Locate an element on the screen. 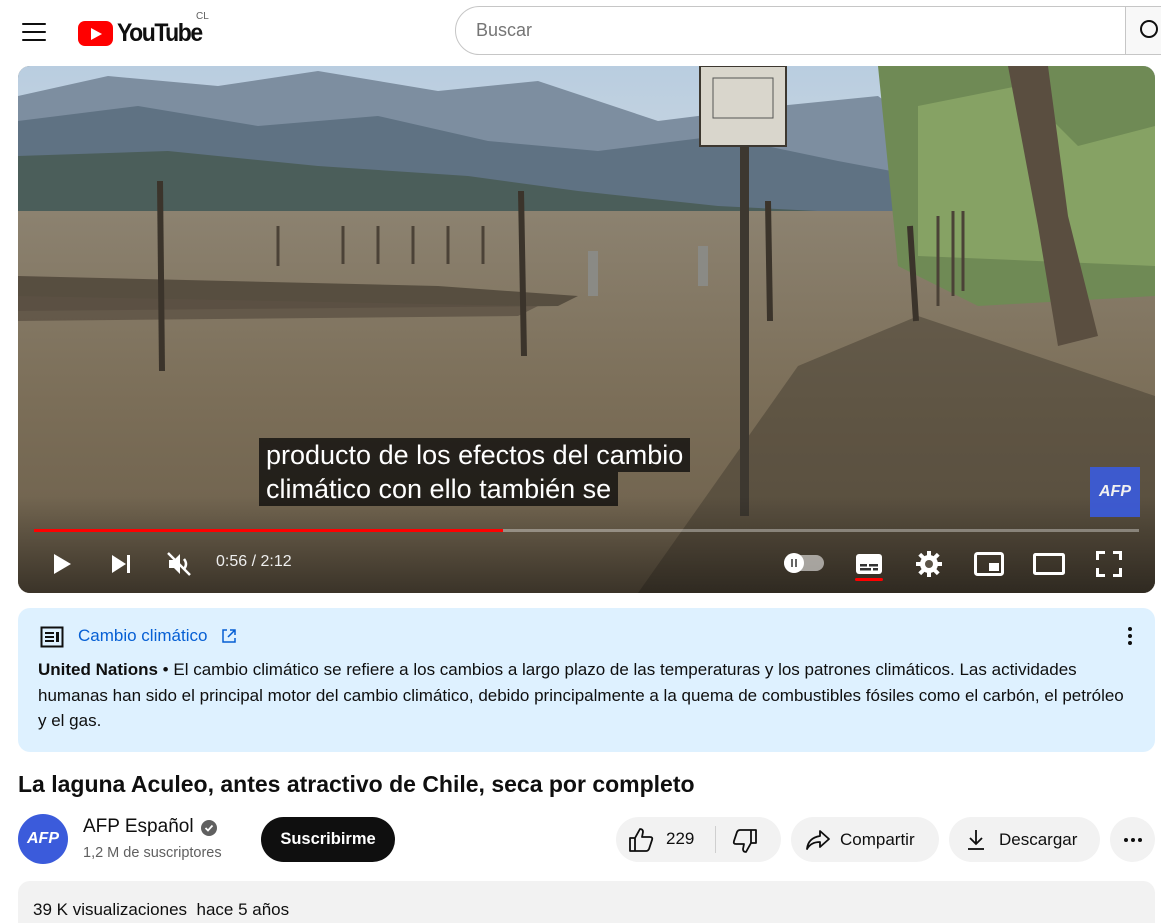 The width and height of the screenshot is (1161, 923). publish-date: hace 5 años is located at coordinates (243, 909).